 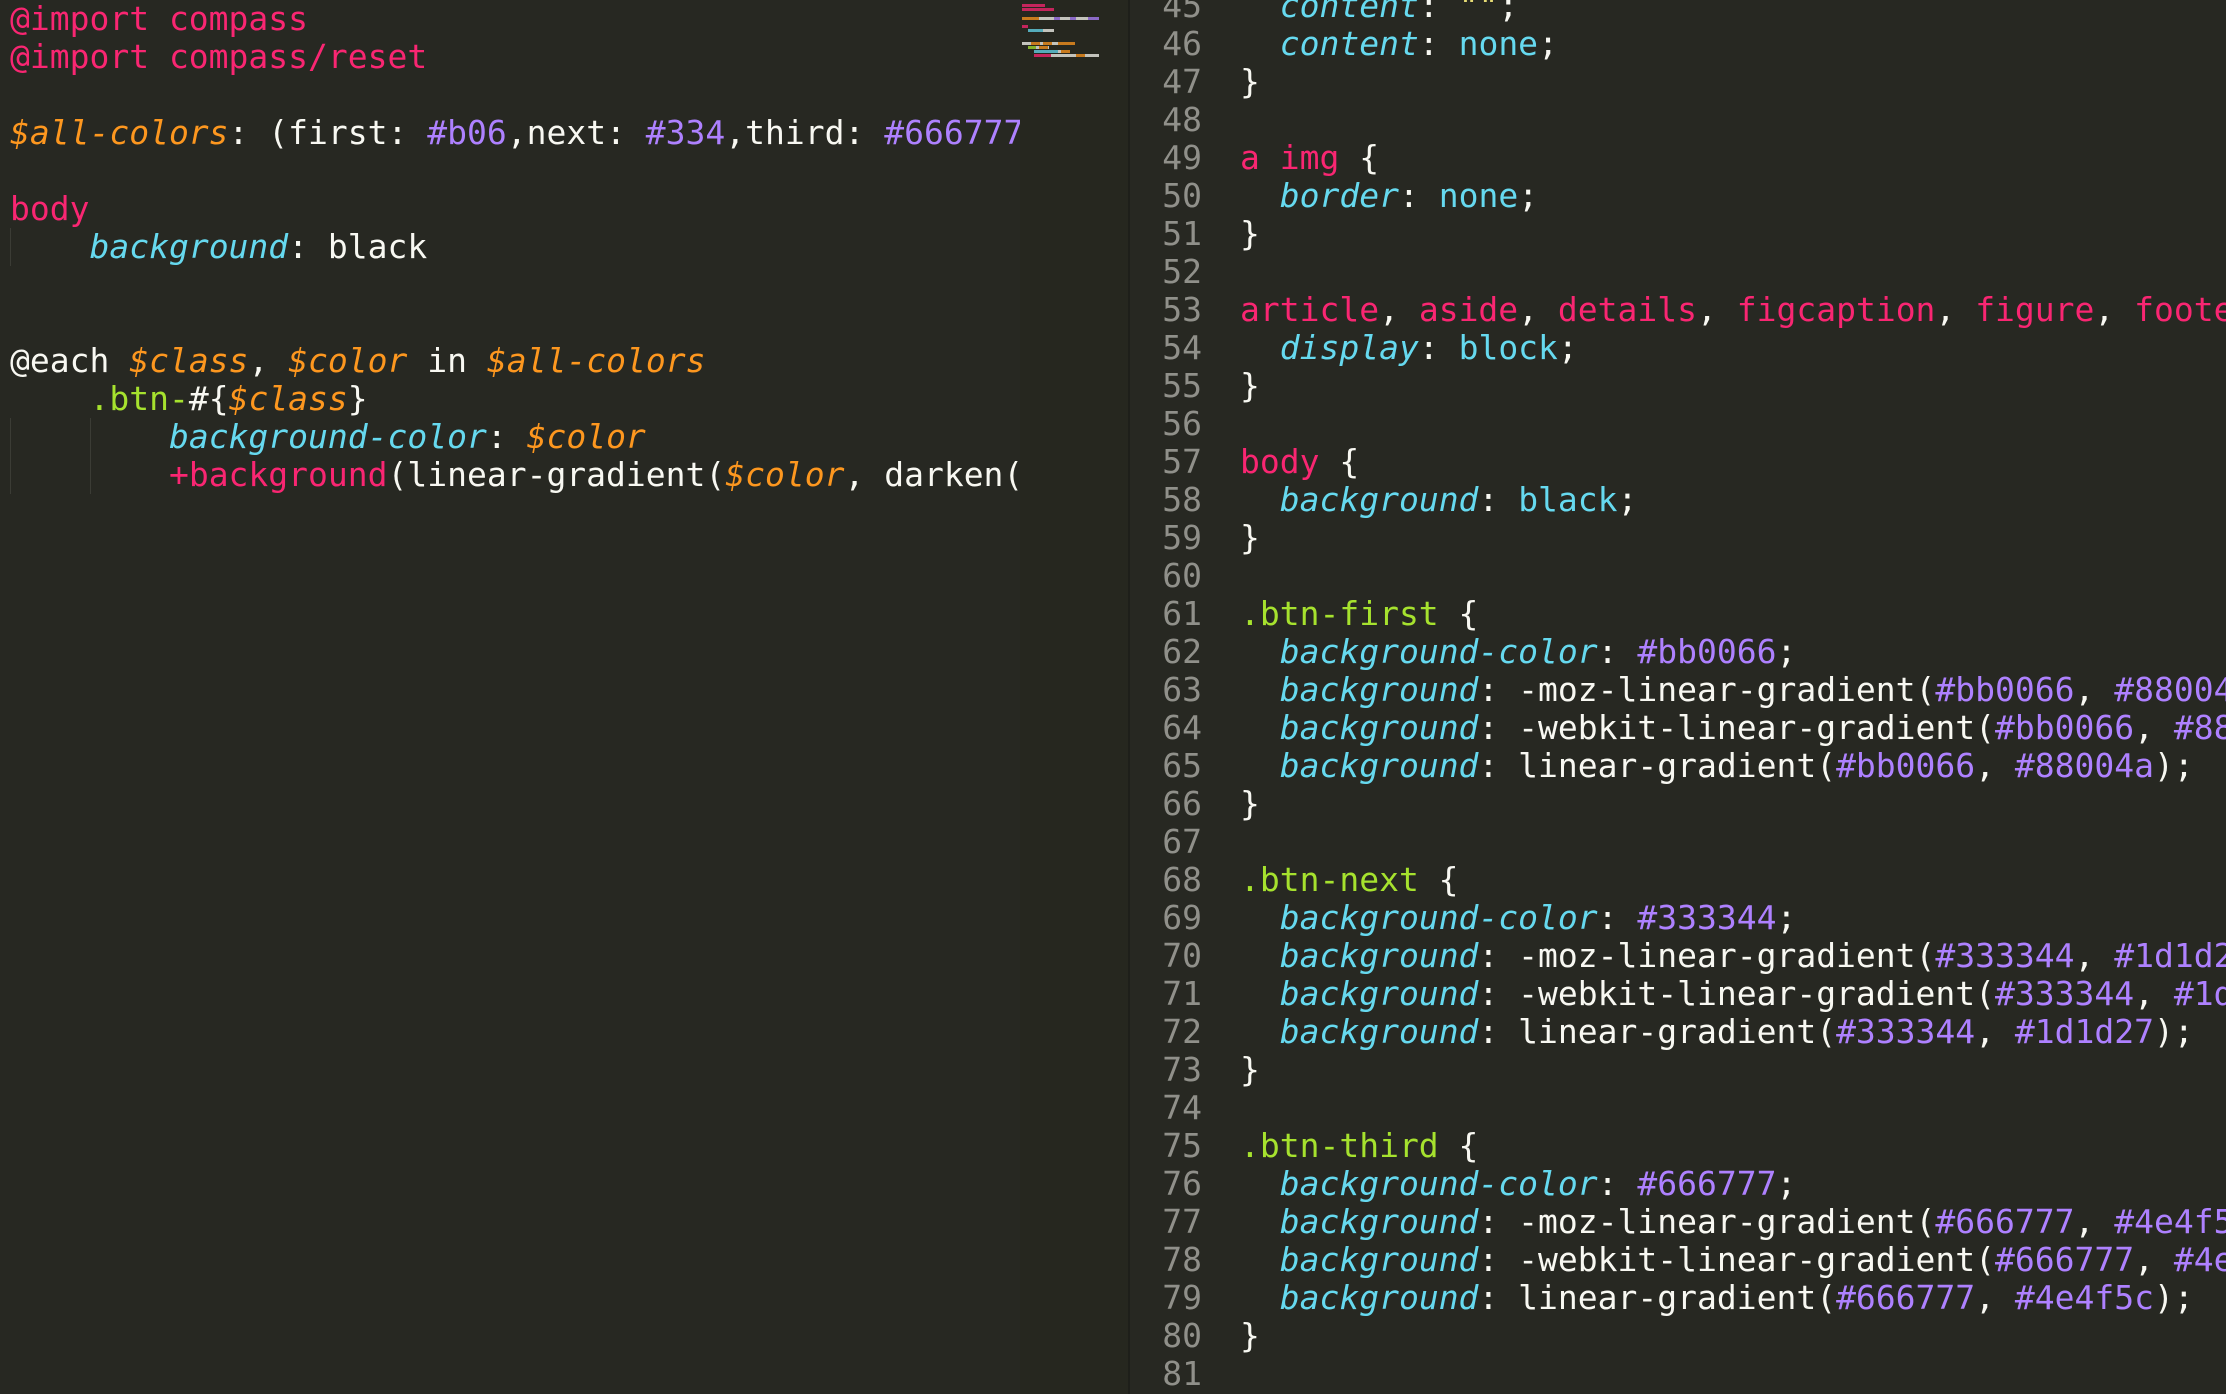 What do you see at coordinates (1678, 12) in the screenshot?
I see `code-line: 45 content: "";` at bounding box center [1678, 12].